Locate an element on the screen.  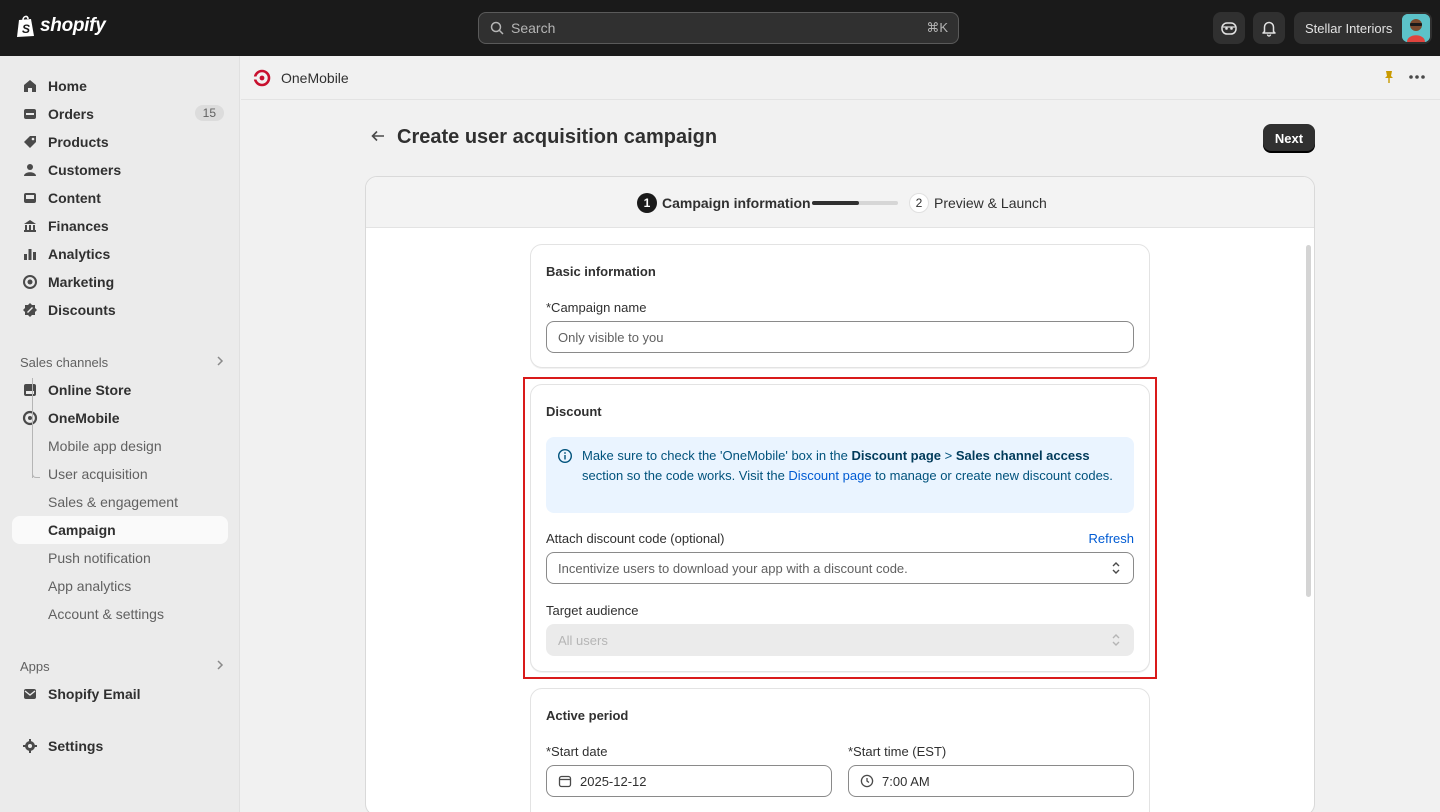
more-actions-icon is located at coordinates (1417, 78).